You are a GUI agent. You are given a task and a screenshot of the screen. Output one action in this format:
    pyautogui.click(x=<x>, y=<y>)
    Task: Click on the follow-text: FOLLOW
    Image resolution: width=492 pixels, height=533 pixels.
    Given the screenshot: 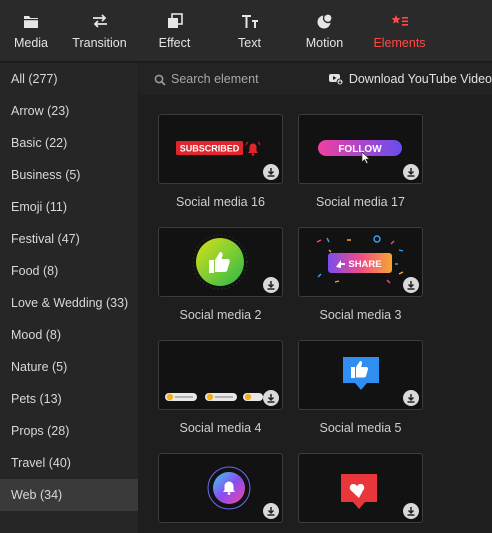 What is the action you would take?
    pyautogui.click(x=360, y=149)
    